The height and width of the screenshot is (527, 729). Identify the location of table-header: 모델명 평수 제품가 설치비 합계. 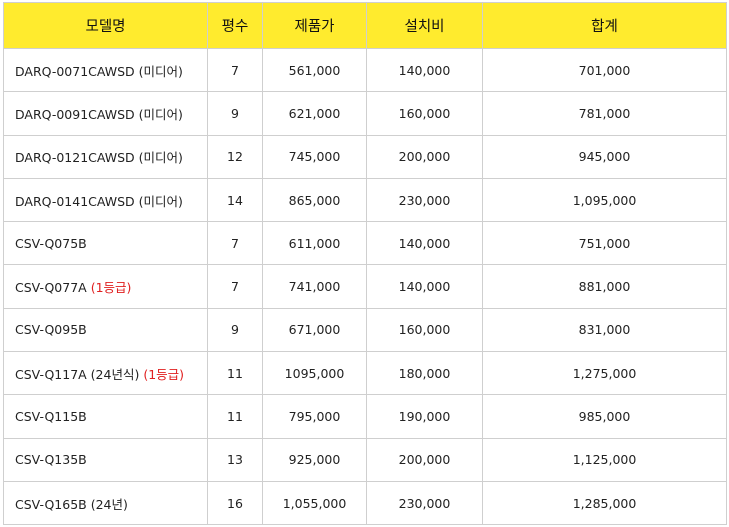
(365, 25).